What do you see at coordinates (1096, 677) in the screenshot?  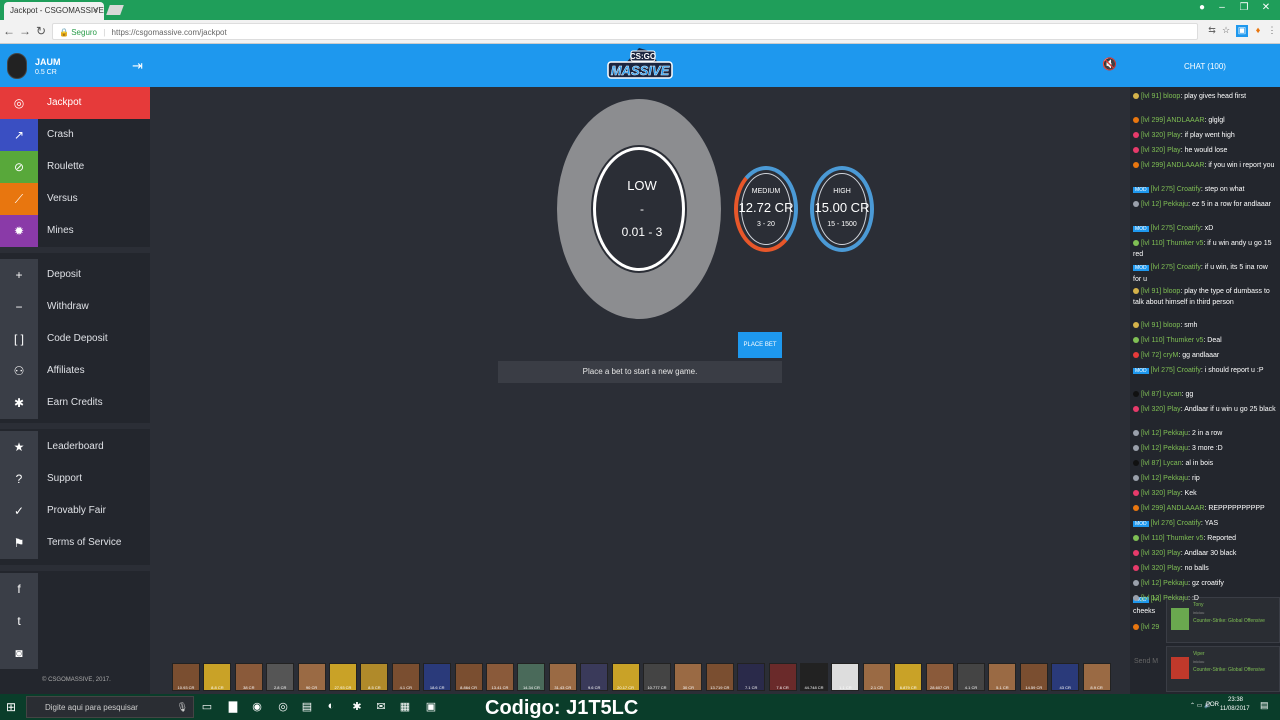 I see `recent-winner-avatar: 8.9 CR` at bounding box center [1096, 677].